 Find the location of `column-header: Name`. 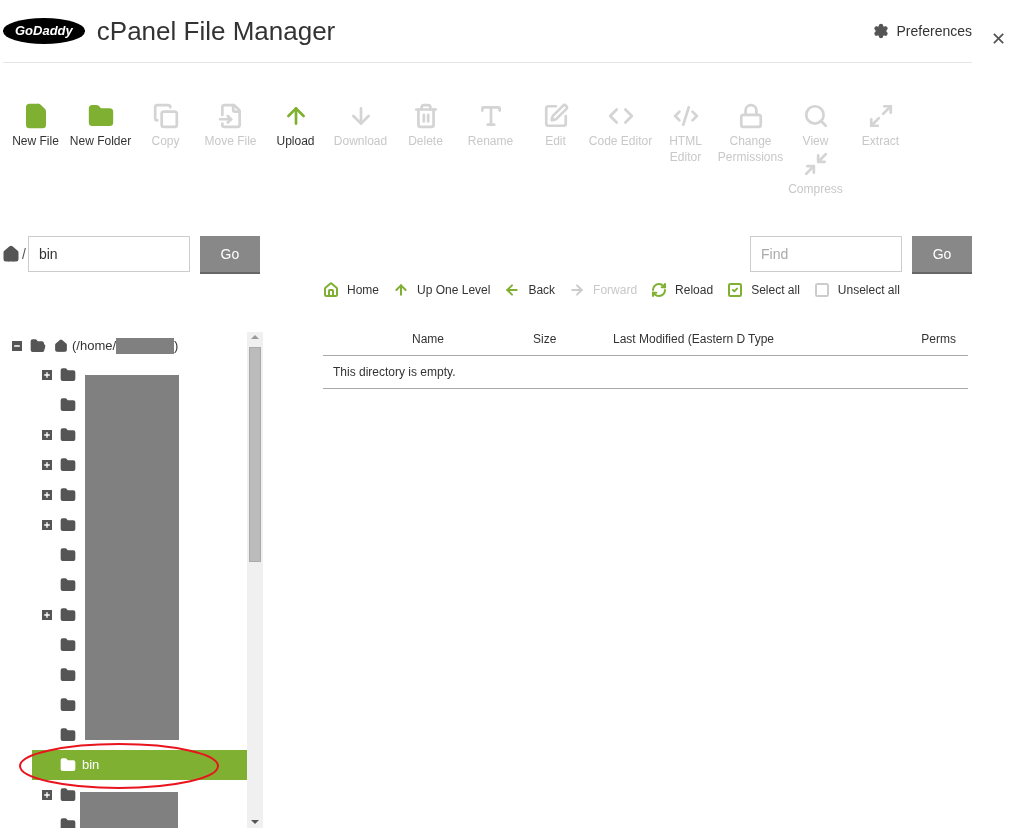

column-header: Name is located at coordinates (428, 338).